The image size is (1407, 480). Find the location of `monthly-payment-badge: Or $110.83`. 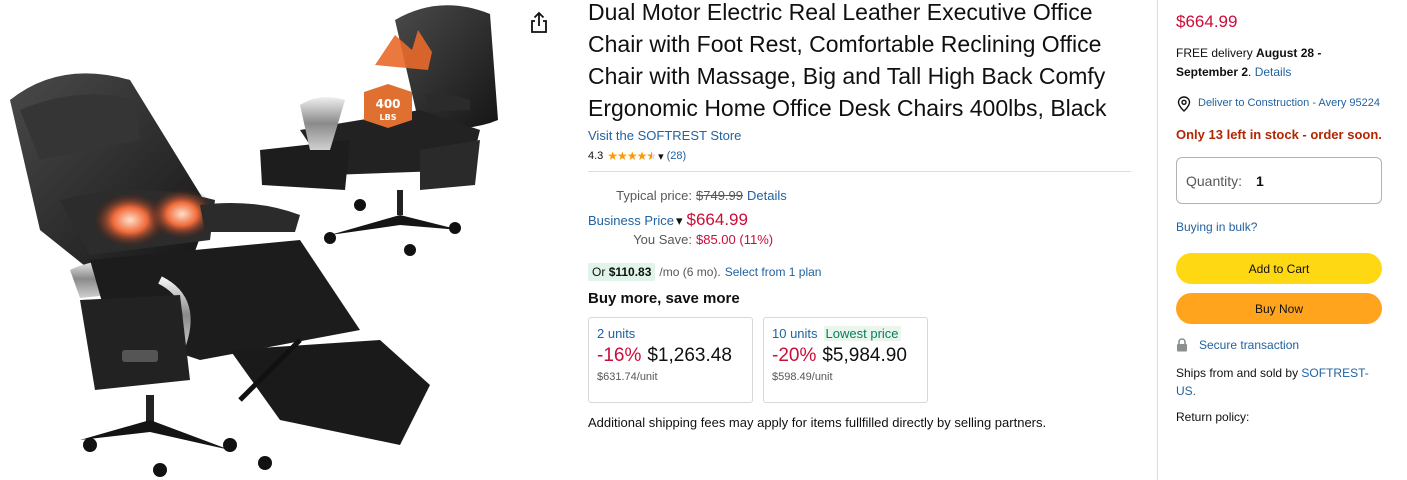

monthly-payment-badge: Or $110.83 is located at coordinates (622, 272).